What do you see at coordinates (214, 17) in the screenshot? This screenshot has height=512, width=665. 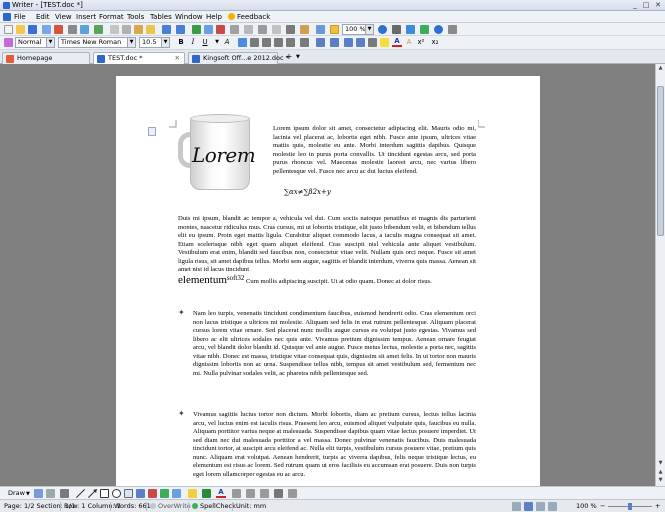 I see `menu-help: Help` at bounding box center [214, 17].